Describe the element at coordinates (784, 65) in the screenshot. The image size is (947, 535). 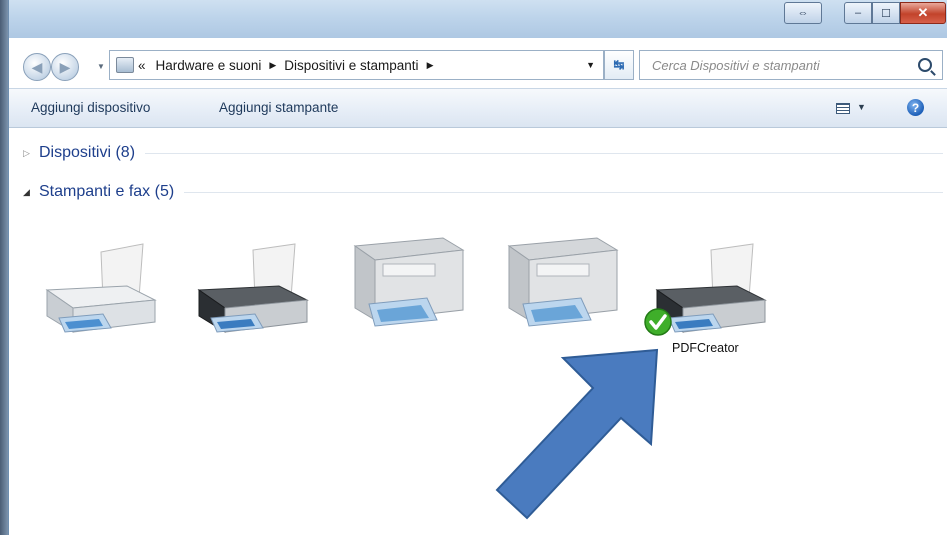
I see `search-input` at that location.